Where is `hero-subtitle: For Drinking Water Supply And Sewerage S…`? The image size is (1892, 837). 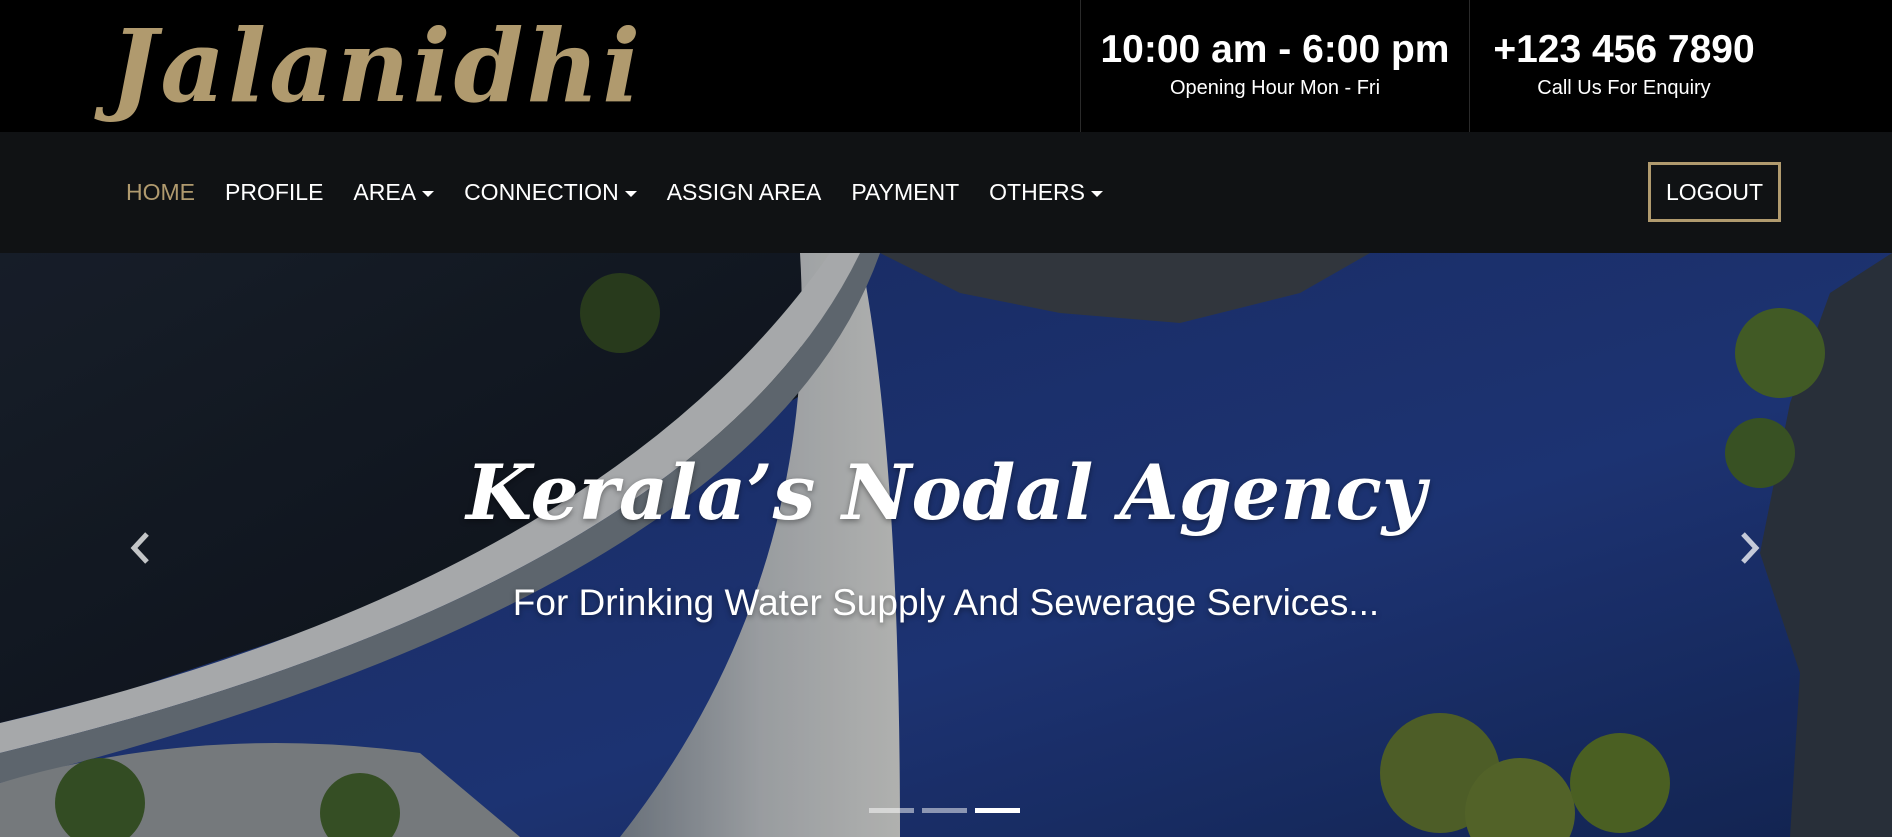 hero-subtitle: For Drinking Water Supply And Sewerage S… is located at coordinates (946, 602).